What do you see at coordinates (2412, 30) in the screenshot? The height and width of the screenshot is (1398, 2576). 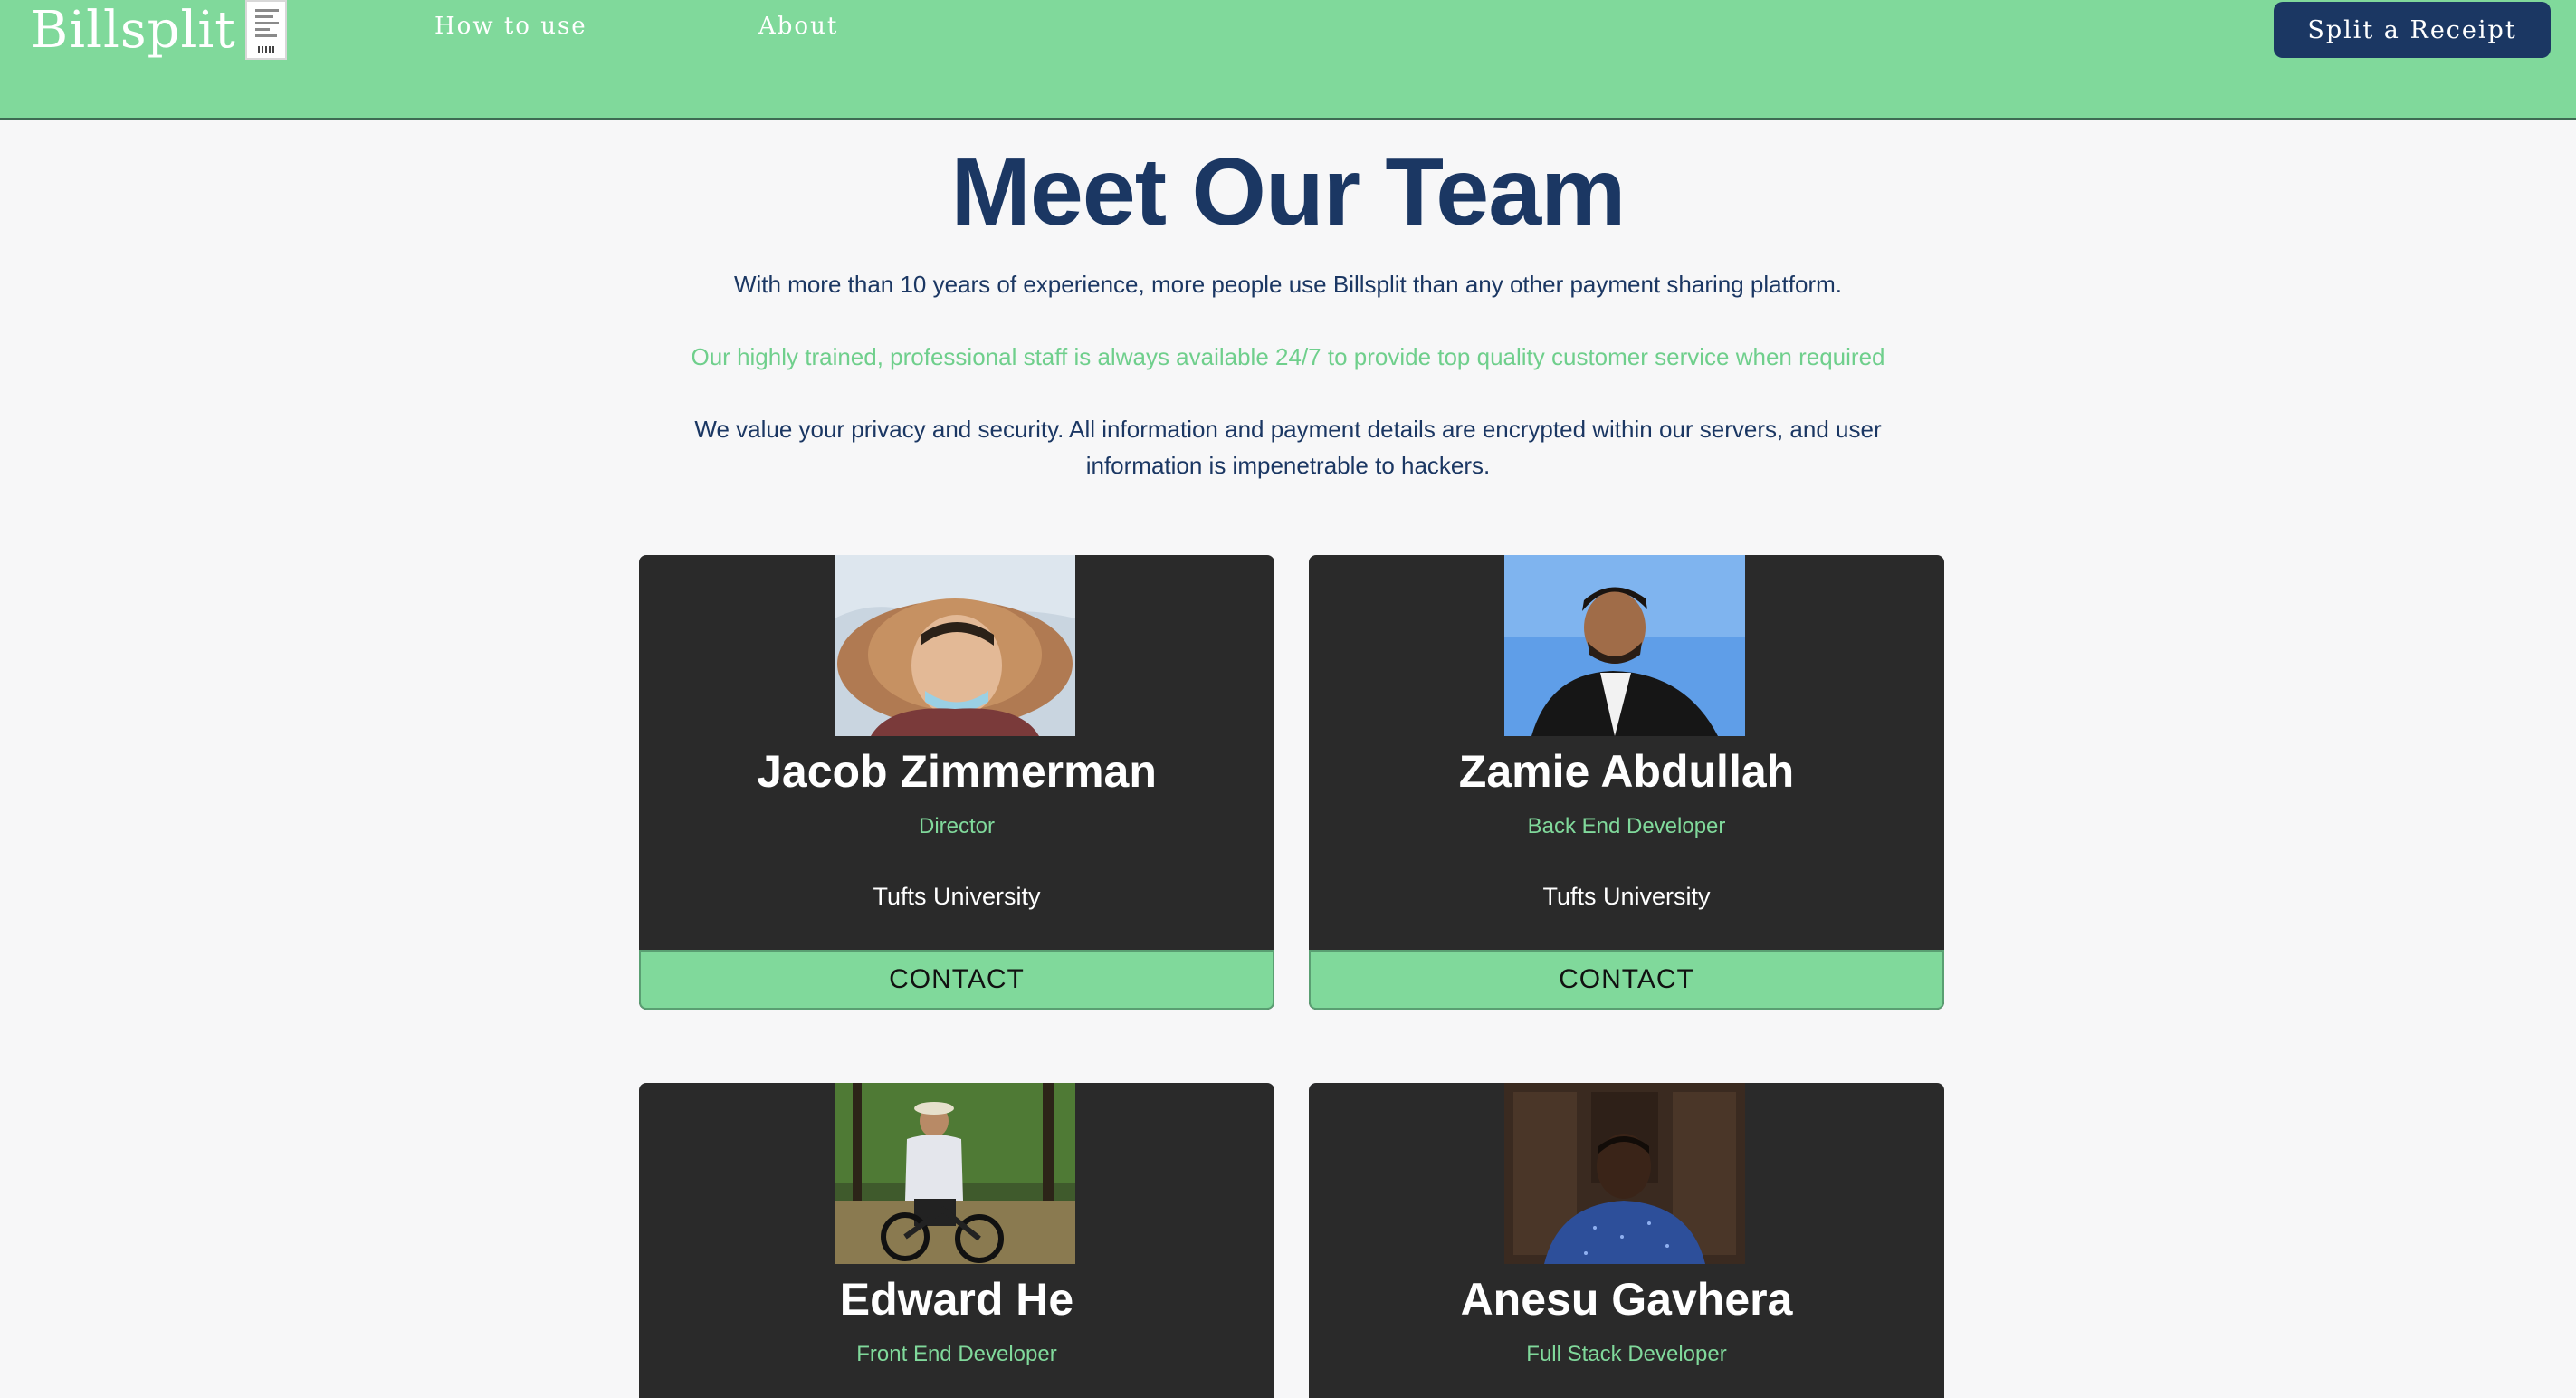 I see `split-receipt-button: Split a Receipt` at bounding box center [2412, 30].